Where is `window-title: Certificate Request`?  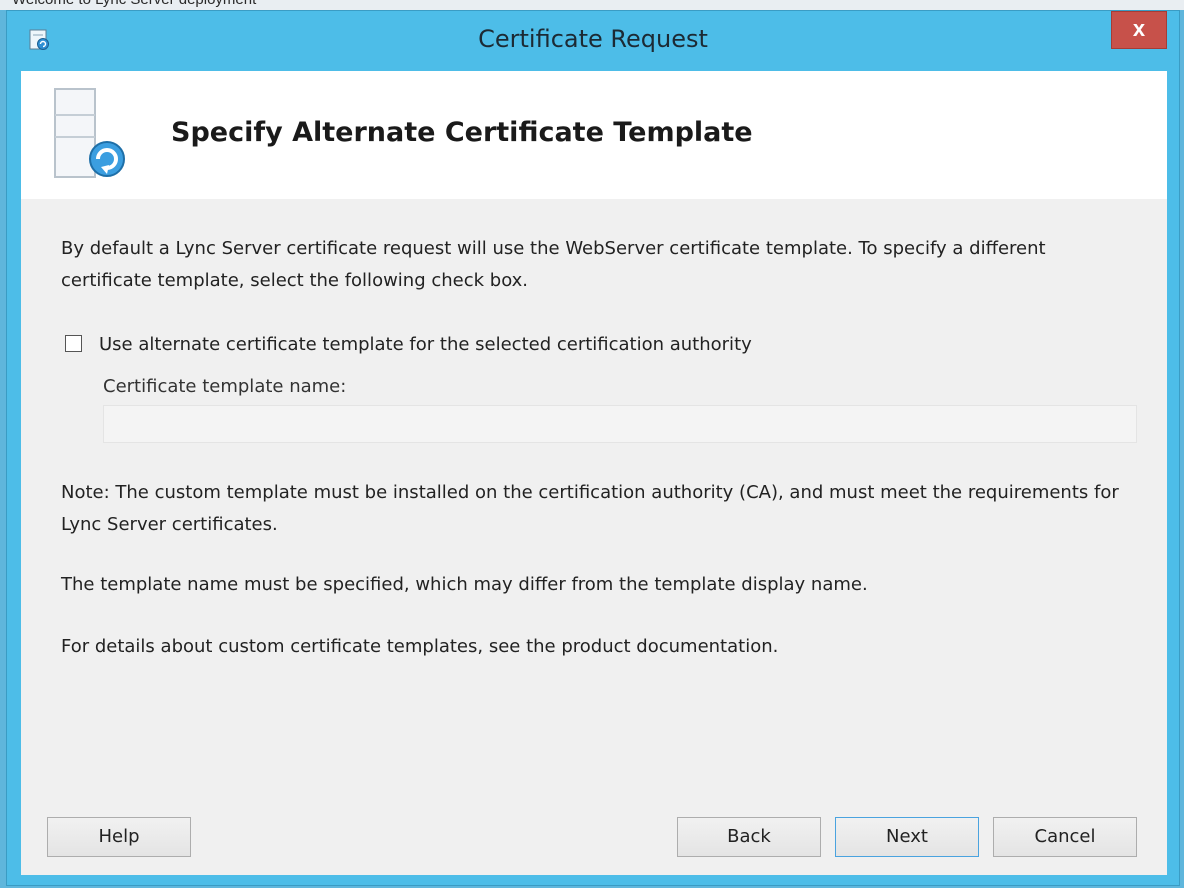 window-title: Certificate Request is located at coordinates (593, 39).